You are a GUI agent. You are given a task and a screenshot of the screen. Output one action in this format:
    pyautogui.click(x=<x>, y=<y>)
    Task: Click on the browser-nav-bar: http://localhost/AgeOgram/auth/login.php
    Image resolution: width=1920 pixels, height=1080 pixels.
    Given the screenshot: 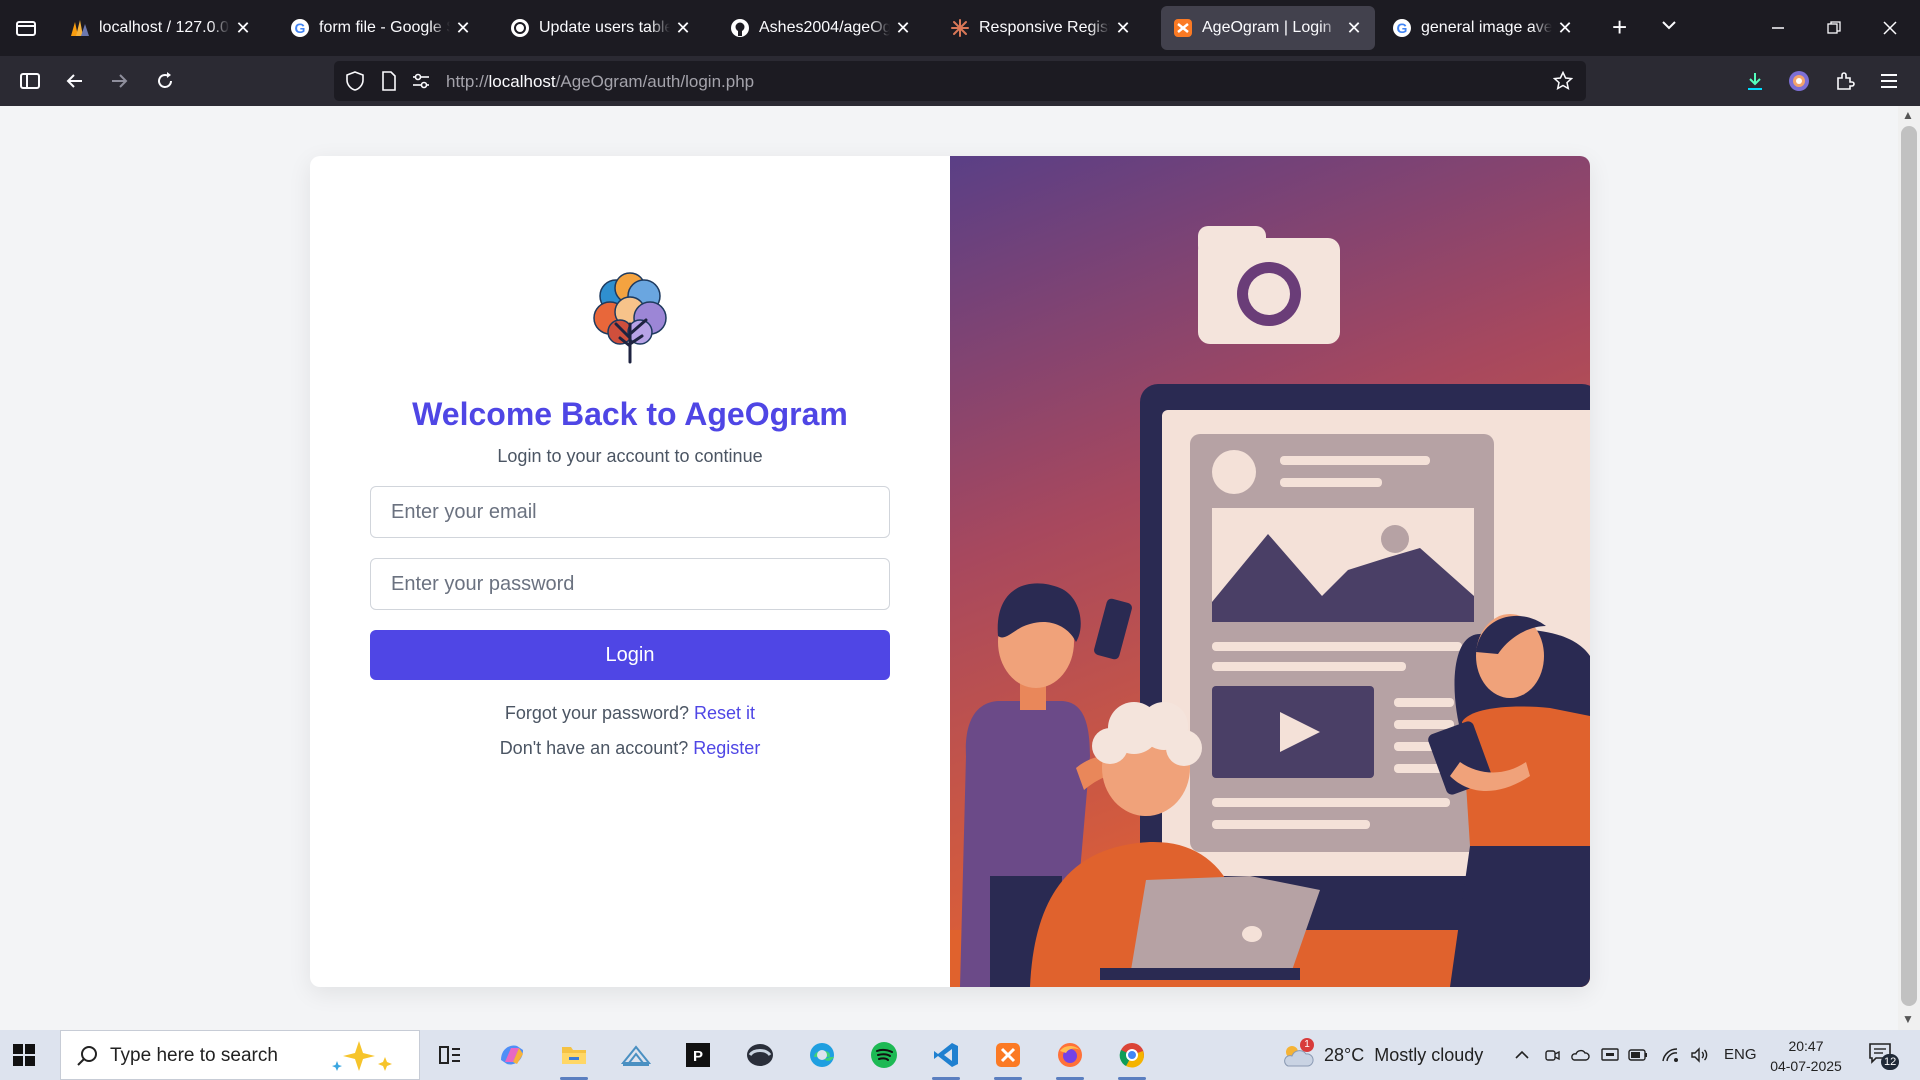 What is the action you would take?
    pyautogui.click(x=960, y=81)
    